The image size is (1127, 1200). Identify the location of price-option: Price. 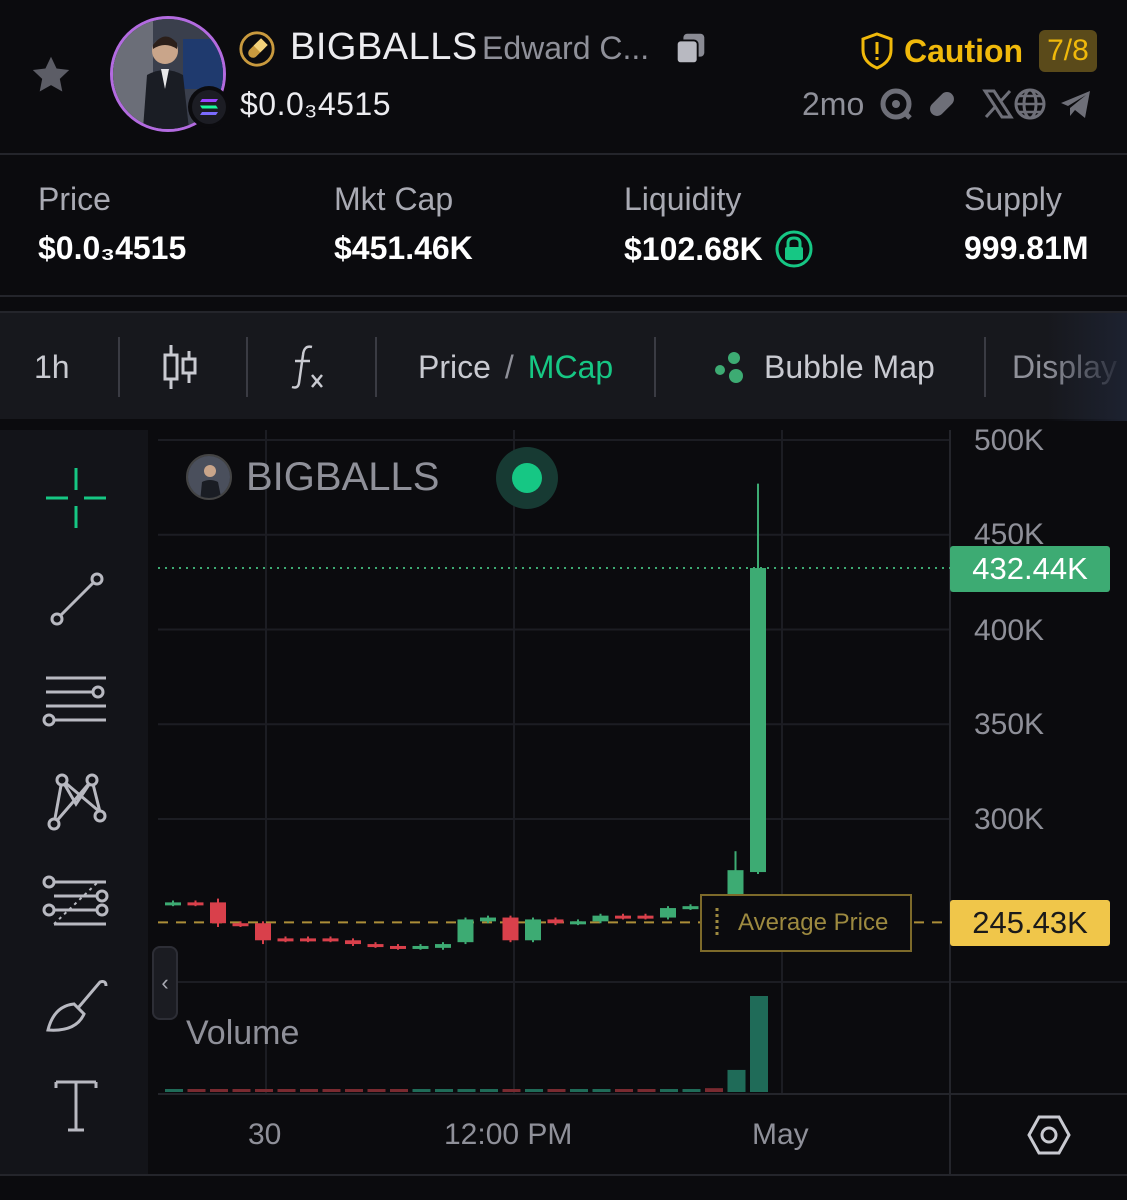
(454, 367).